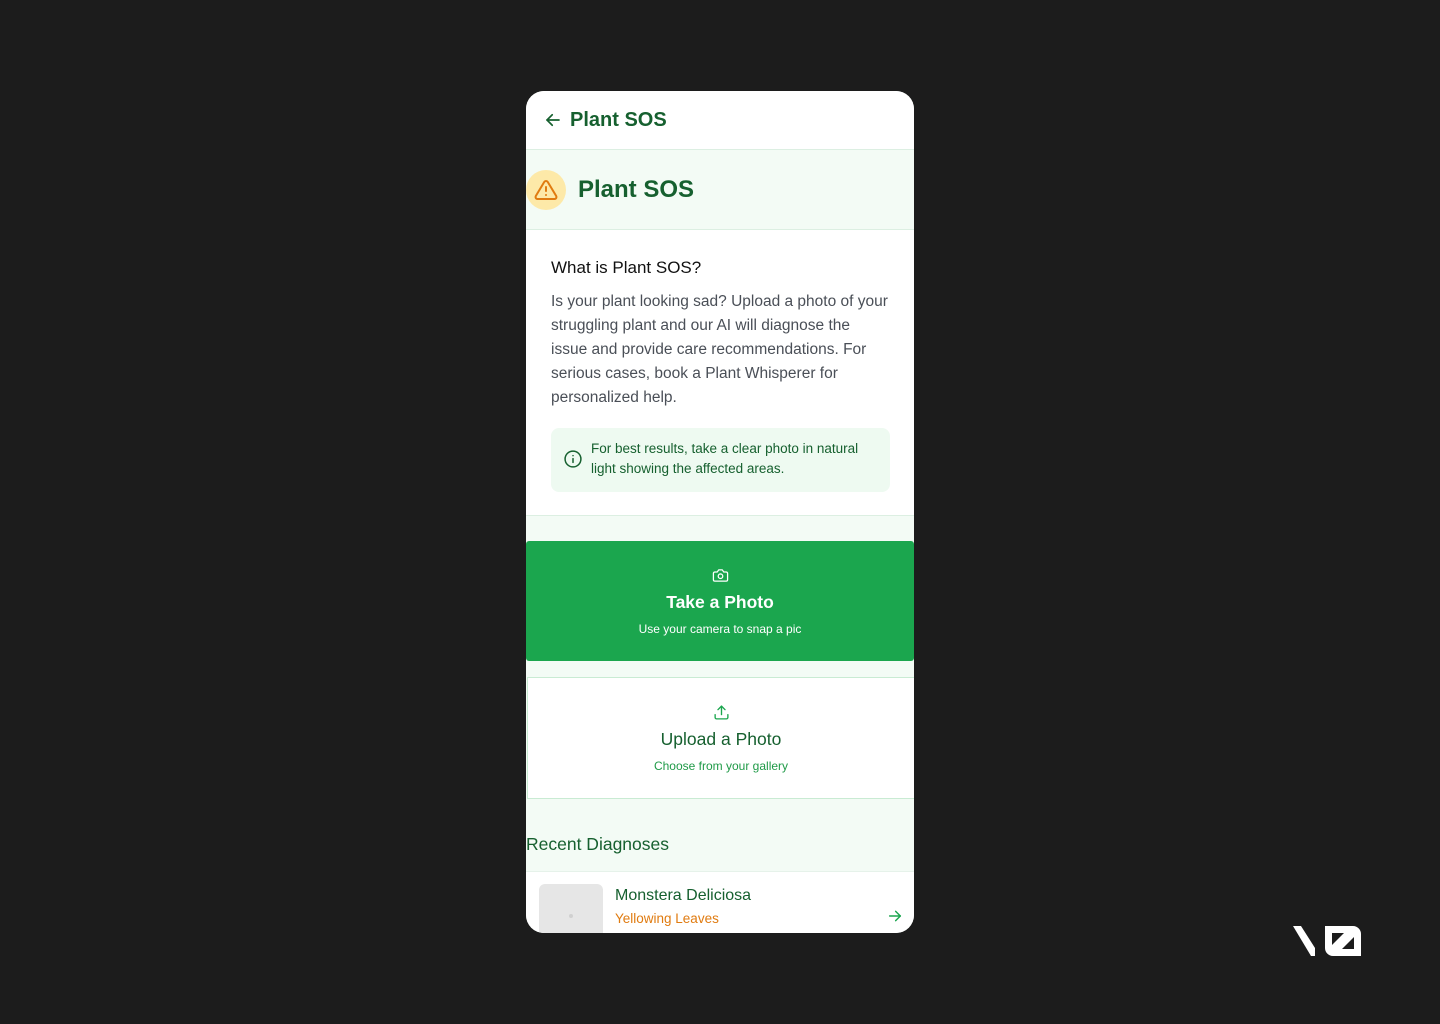 The height and width of the screenshot is (1024, 1440). I want to click on v0-logo-icon, so click(1327, 941).